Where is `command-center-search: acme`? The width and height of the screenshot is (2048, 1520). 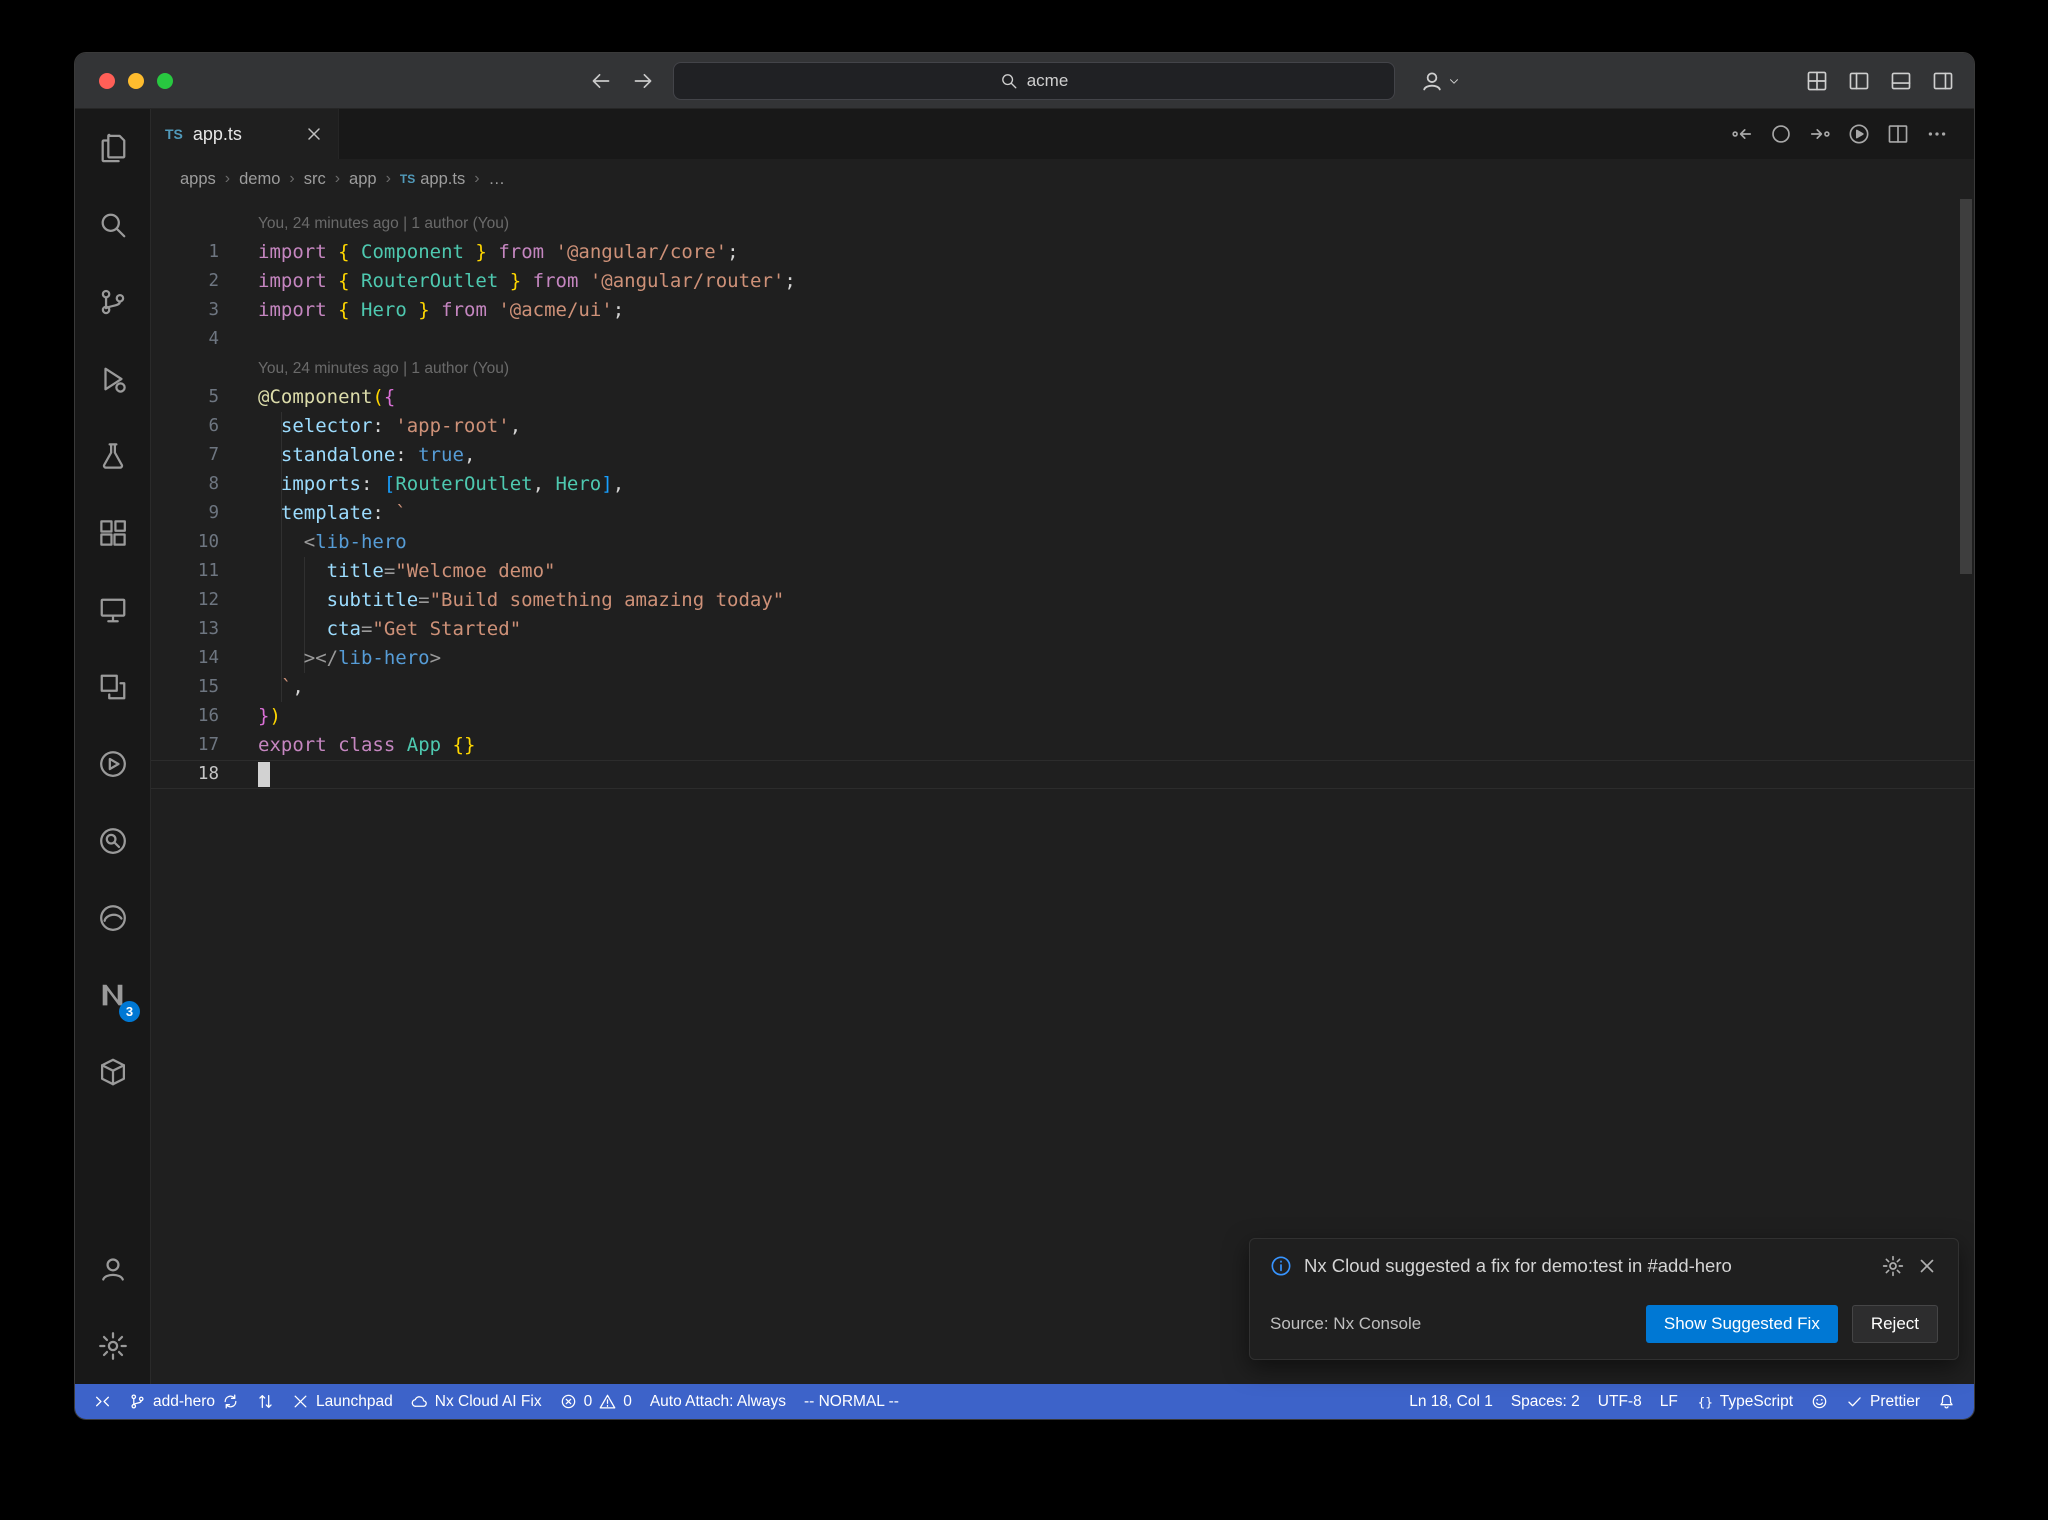
command-center-search: acme is located at coordinates (1034, 81).